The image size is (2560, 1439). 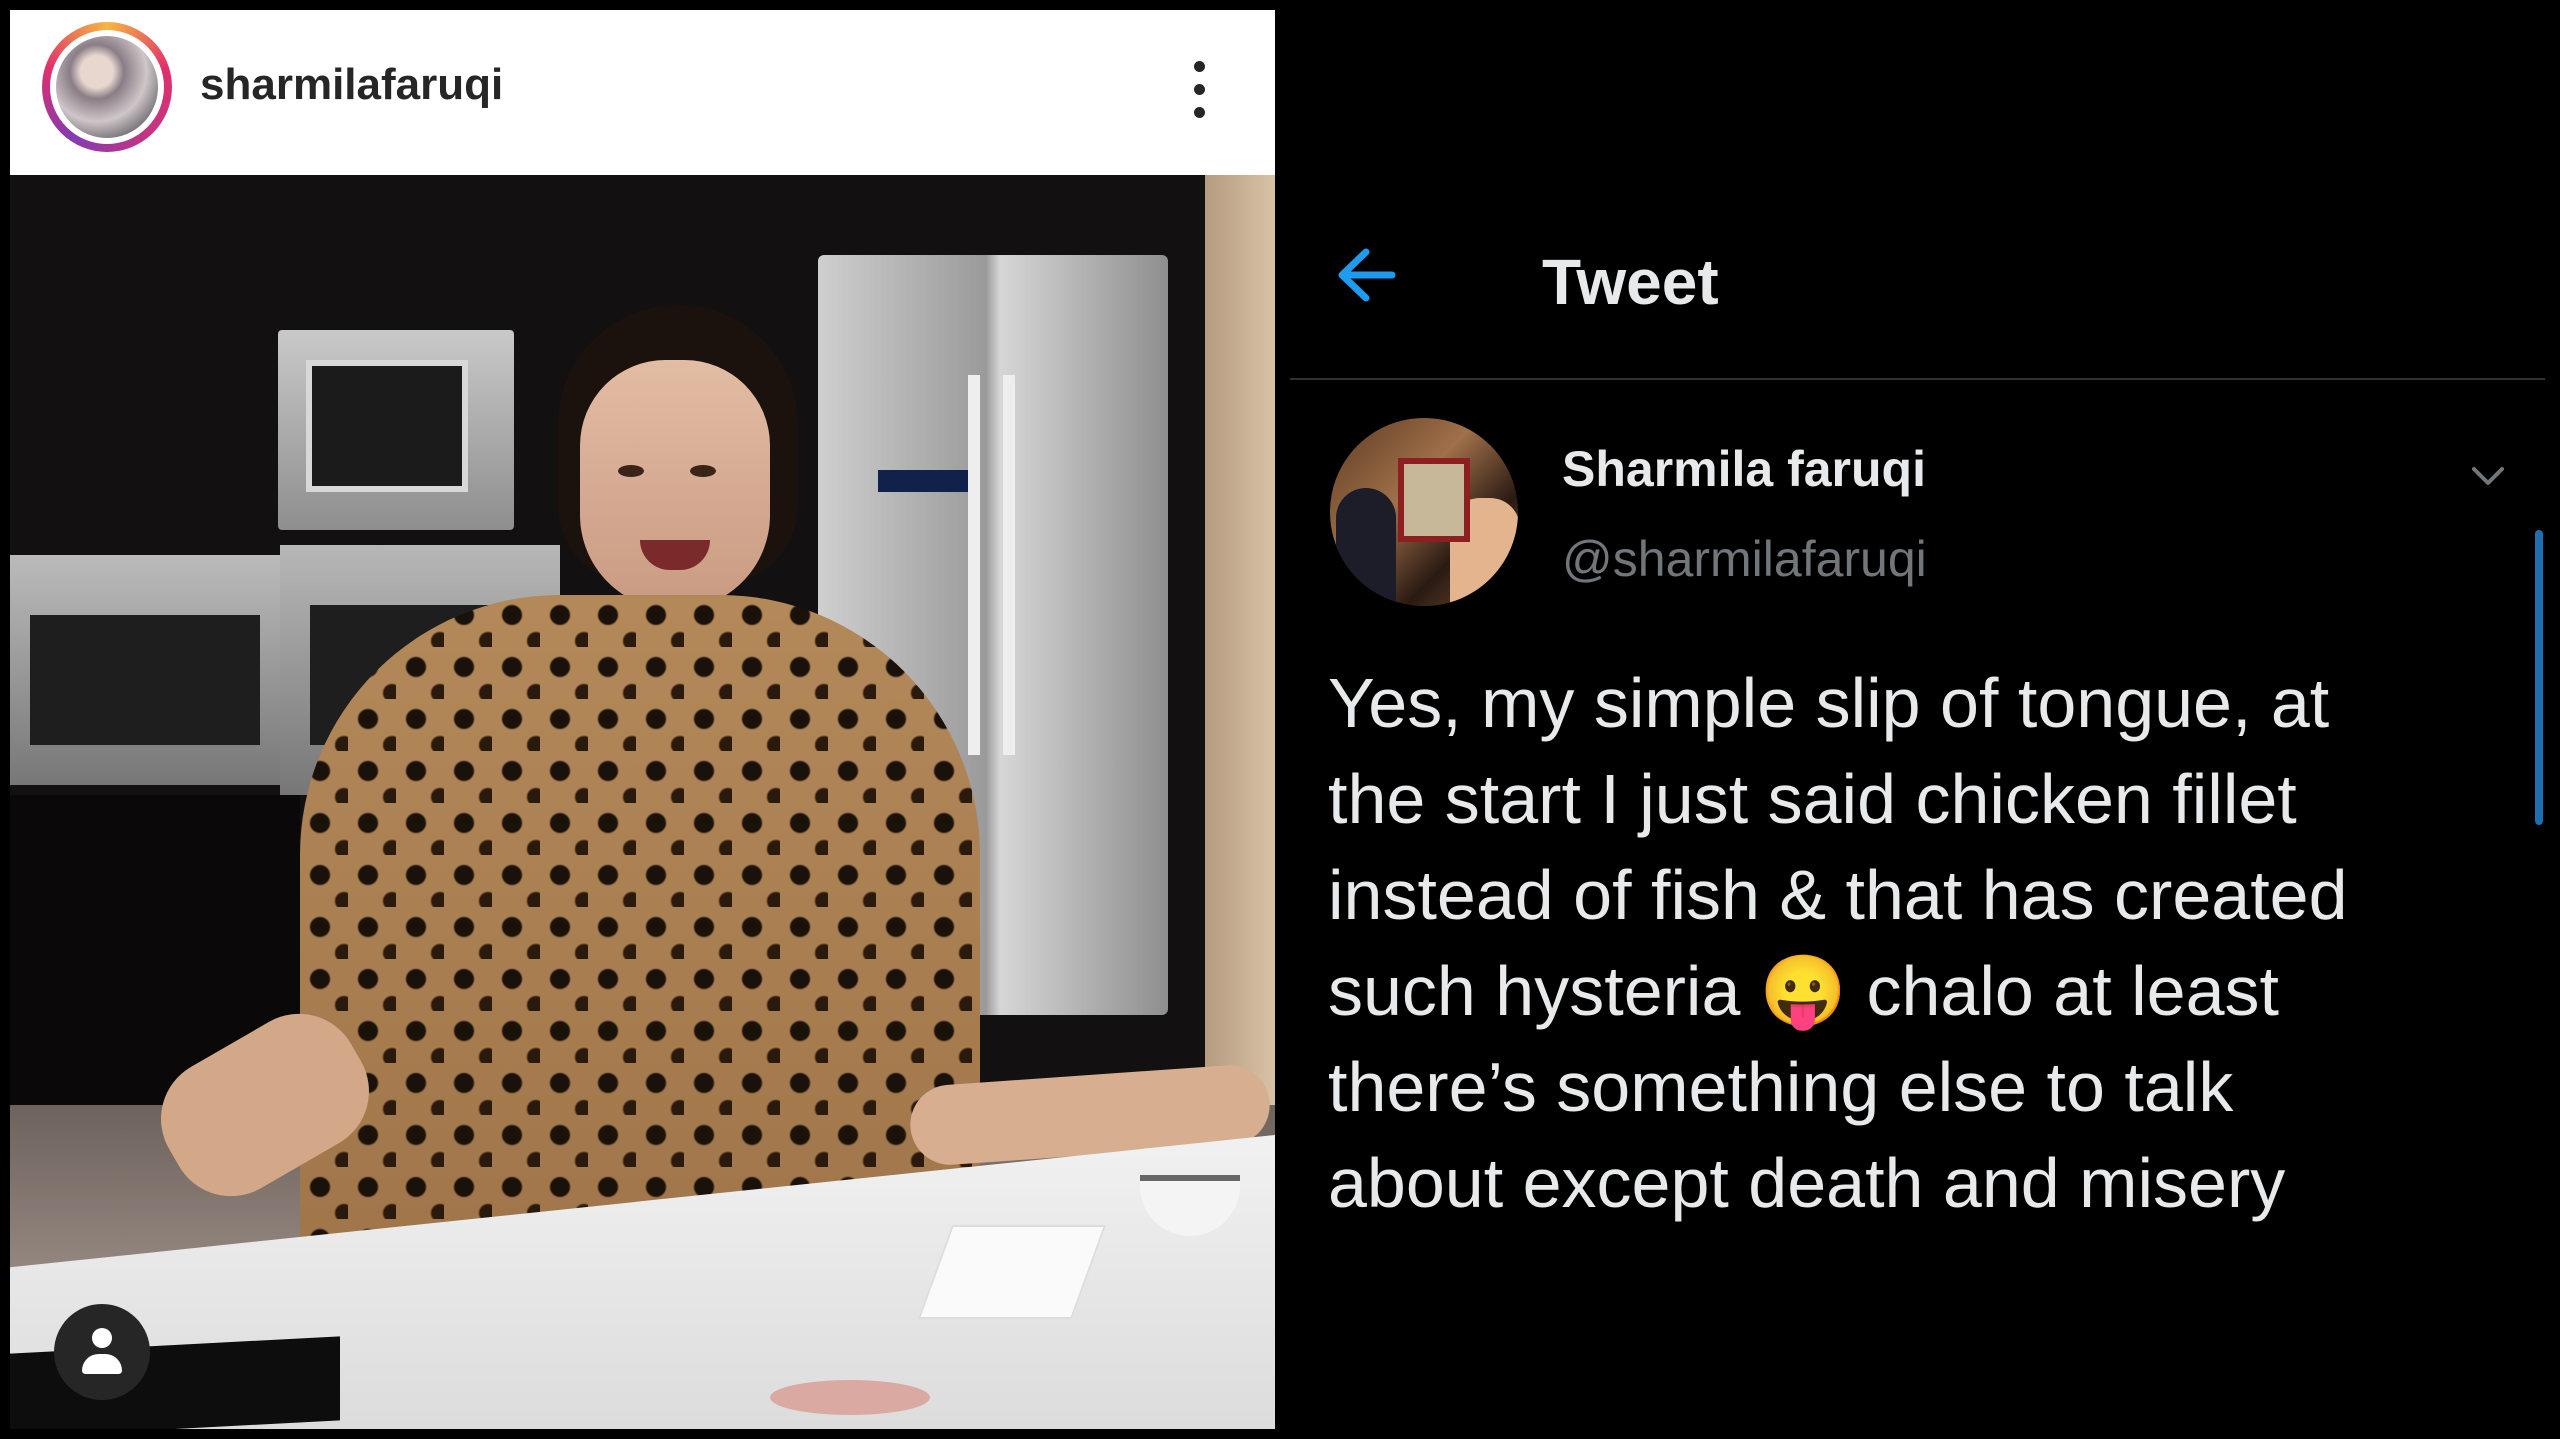 What do you see at coordinates (1630, 282) in the screenshot?
I see `page-title: Tweet` at bounding box center [1630, 282].